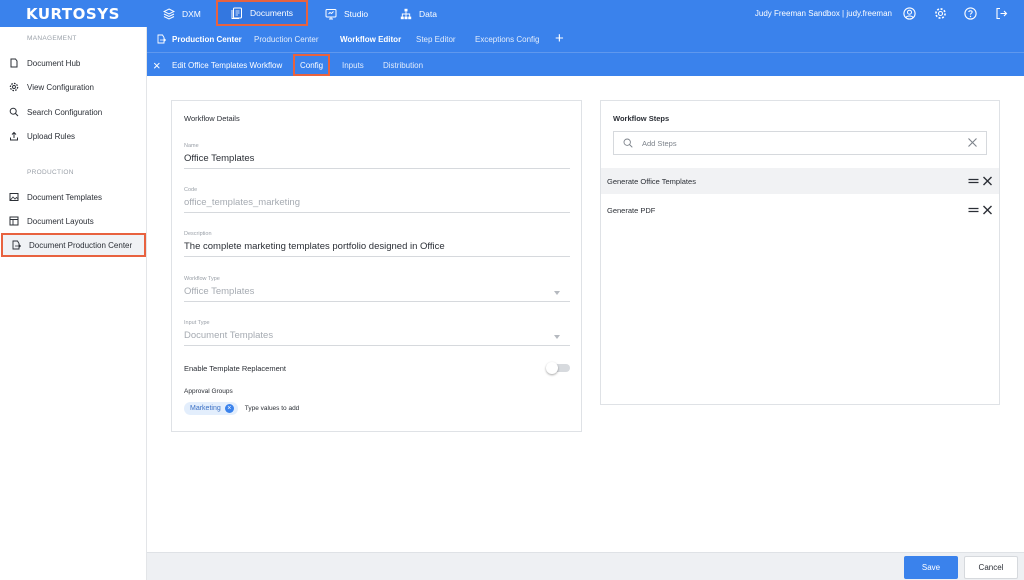 Image resolution: width=1024 pixels, height=580 pixels. Describe the element at coordinates (208, 391) in the screenshot. I see `approval-groups-label: Approval Groups` at that location.